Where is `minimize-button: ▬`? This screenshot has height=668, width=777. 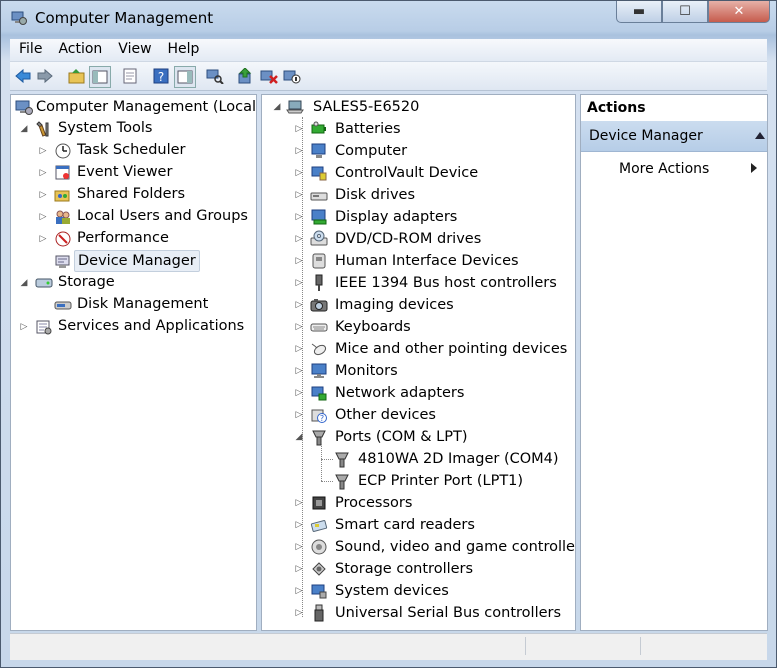 minimize-button: ▬ is located at coordinates (639, 12).